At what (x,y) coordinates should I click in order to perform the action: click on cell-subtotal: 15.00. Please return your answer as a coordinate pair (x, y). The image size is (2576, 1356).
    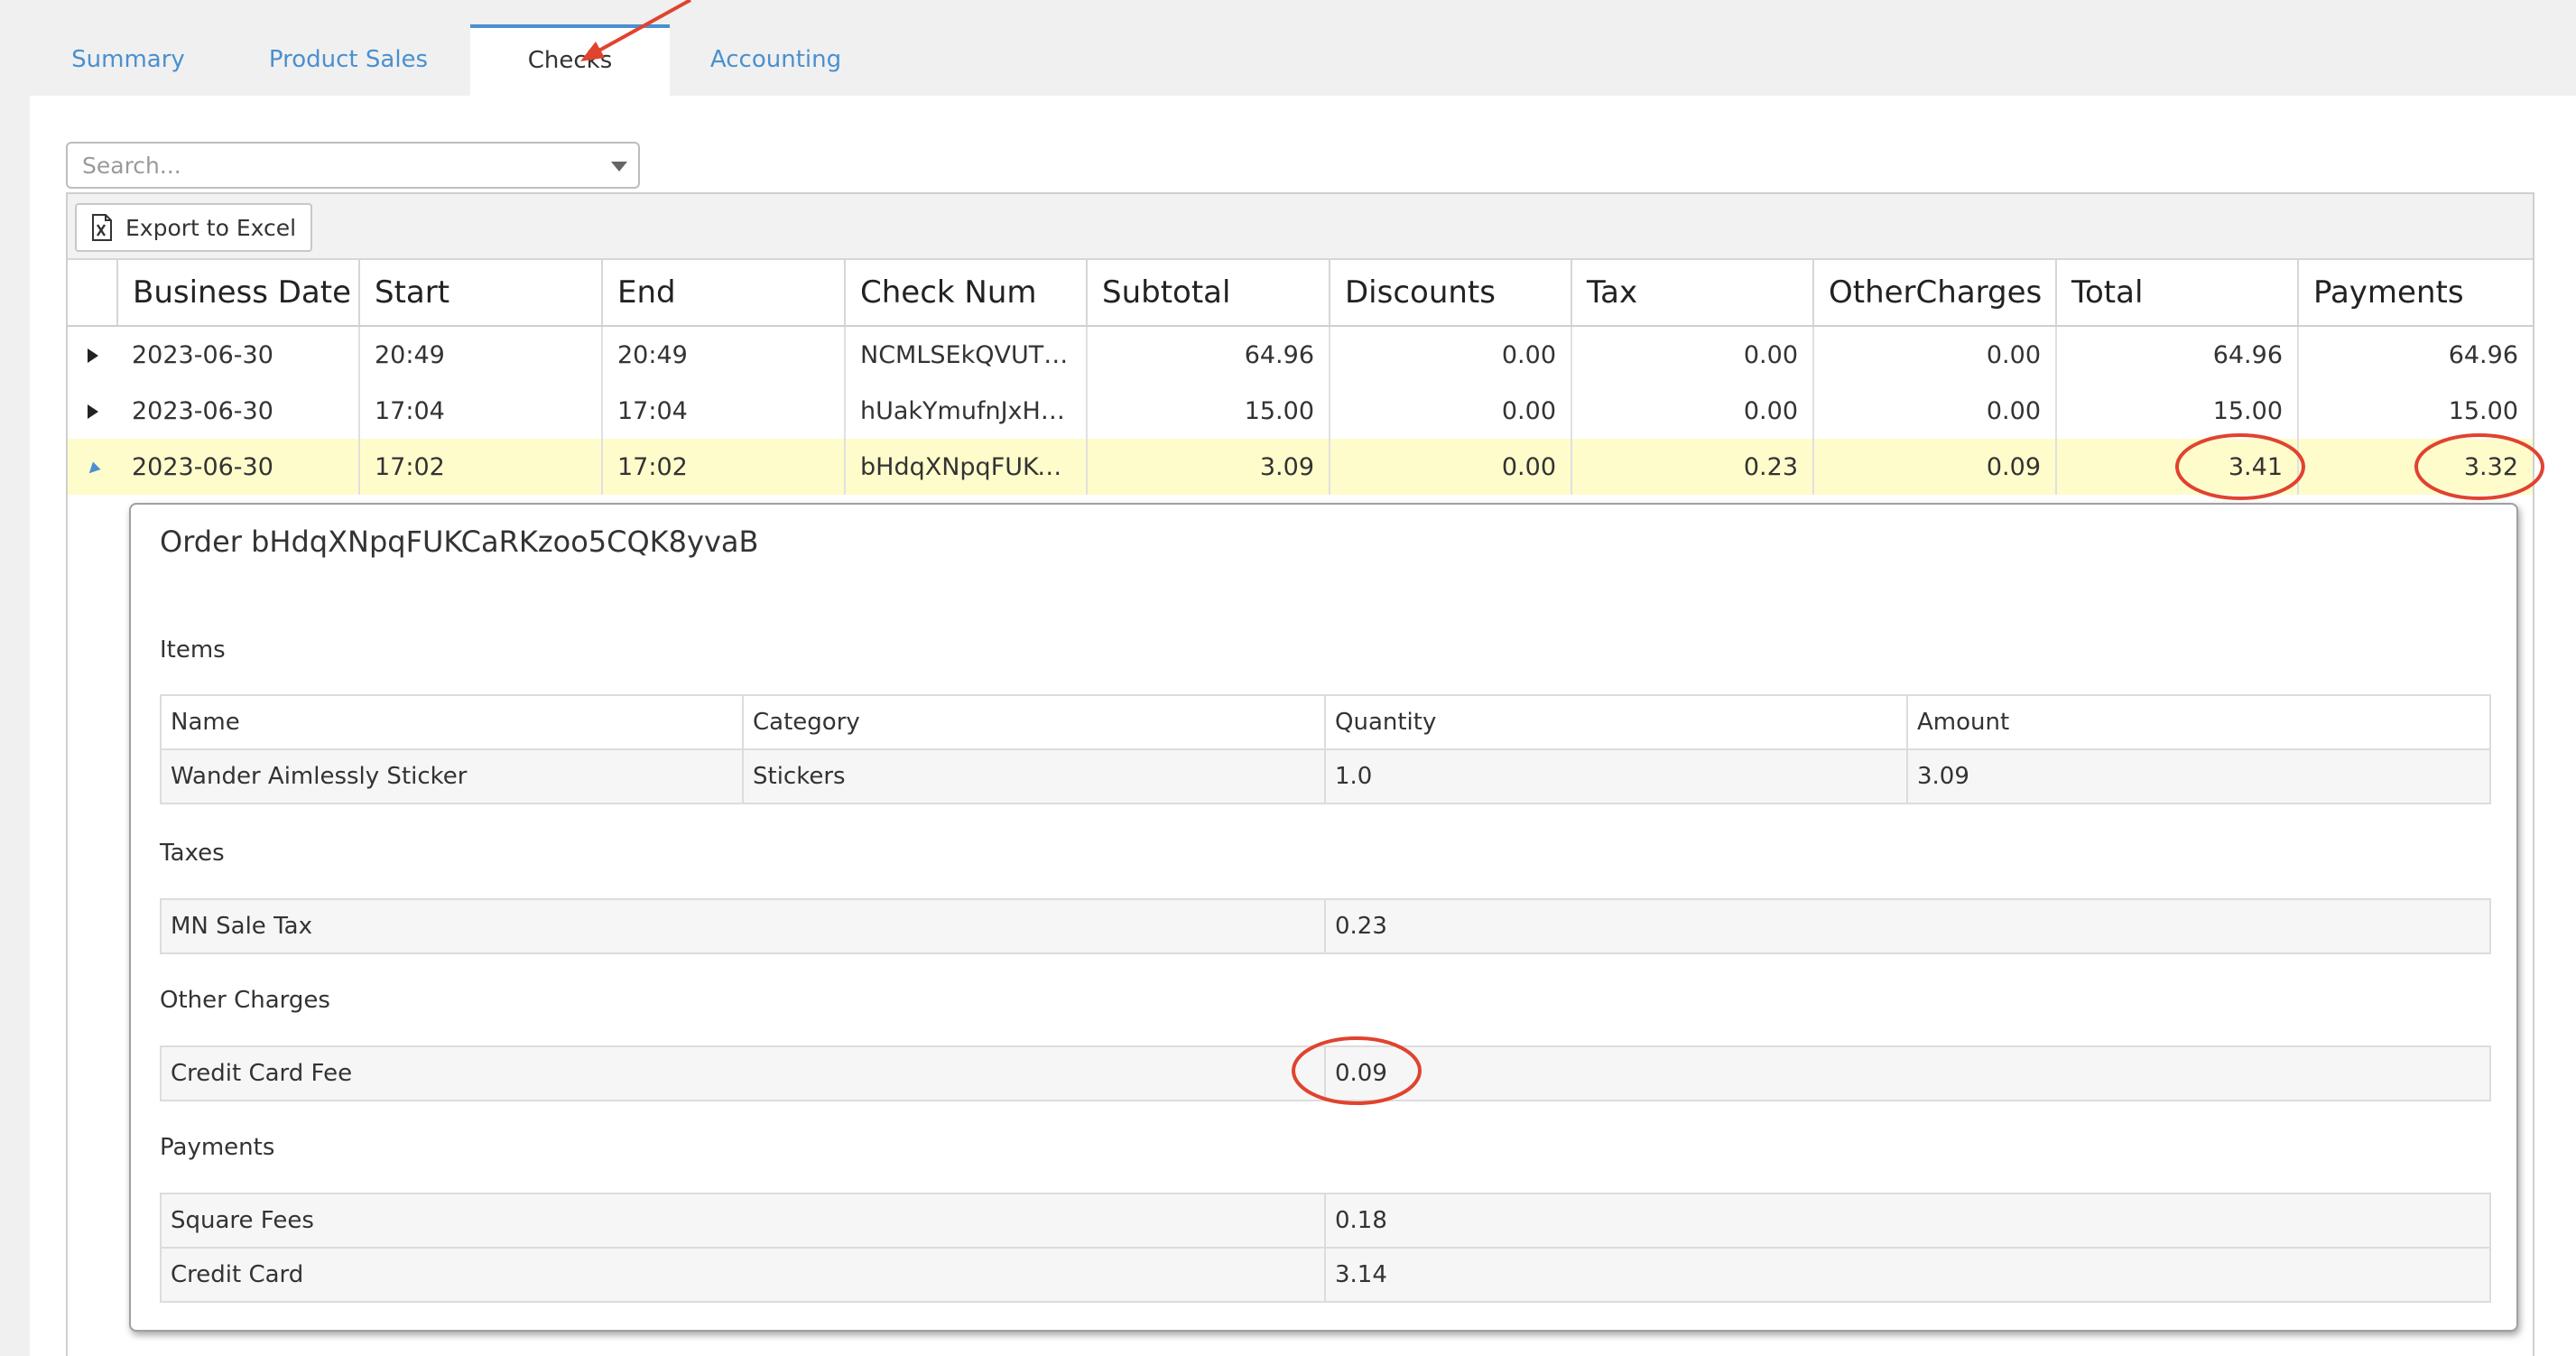
    Looking at the image, I should click on (1209, 411).